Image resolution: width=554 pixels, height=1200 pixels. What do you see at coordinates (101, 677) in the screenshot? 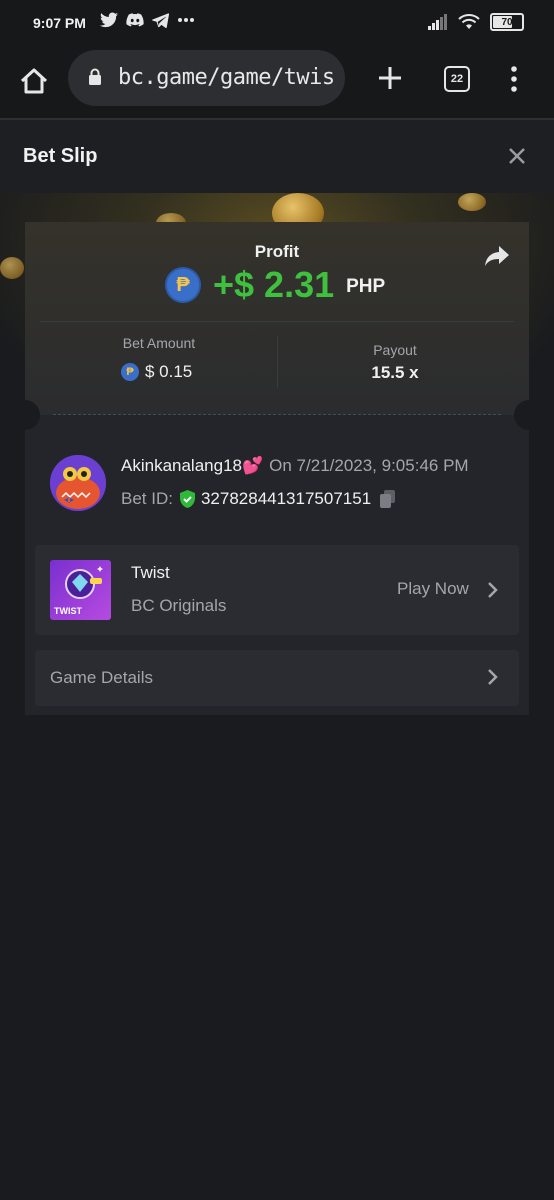
I see `game-details-label: Game Details` at bounding box center [101, 677].